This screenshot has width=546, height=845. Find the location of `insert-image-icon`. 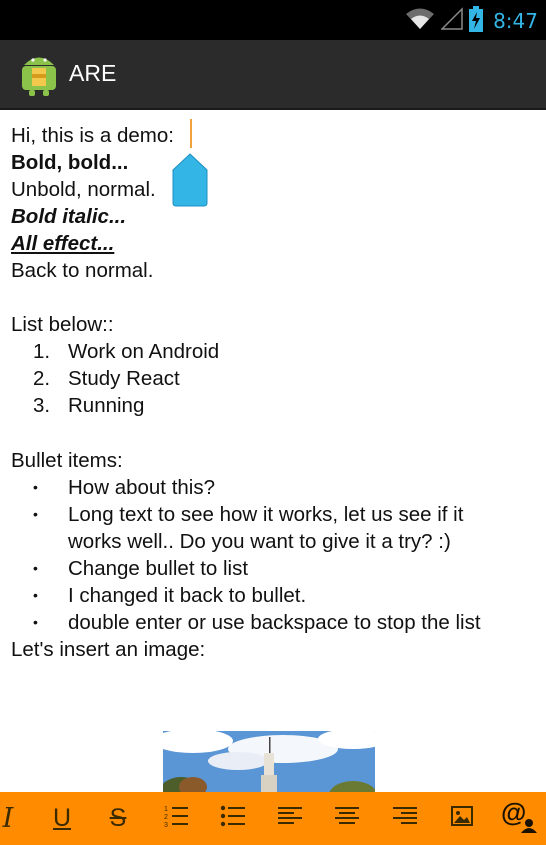

insert-image-icon is located at coordinates (462, 818).